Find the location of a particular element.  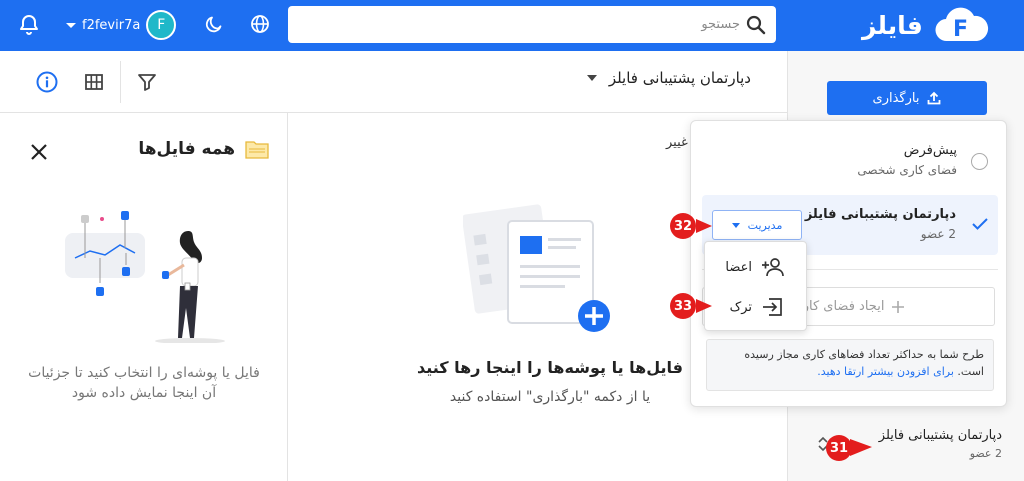

drop-files-illustration is located at coordinates (536, 268).